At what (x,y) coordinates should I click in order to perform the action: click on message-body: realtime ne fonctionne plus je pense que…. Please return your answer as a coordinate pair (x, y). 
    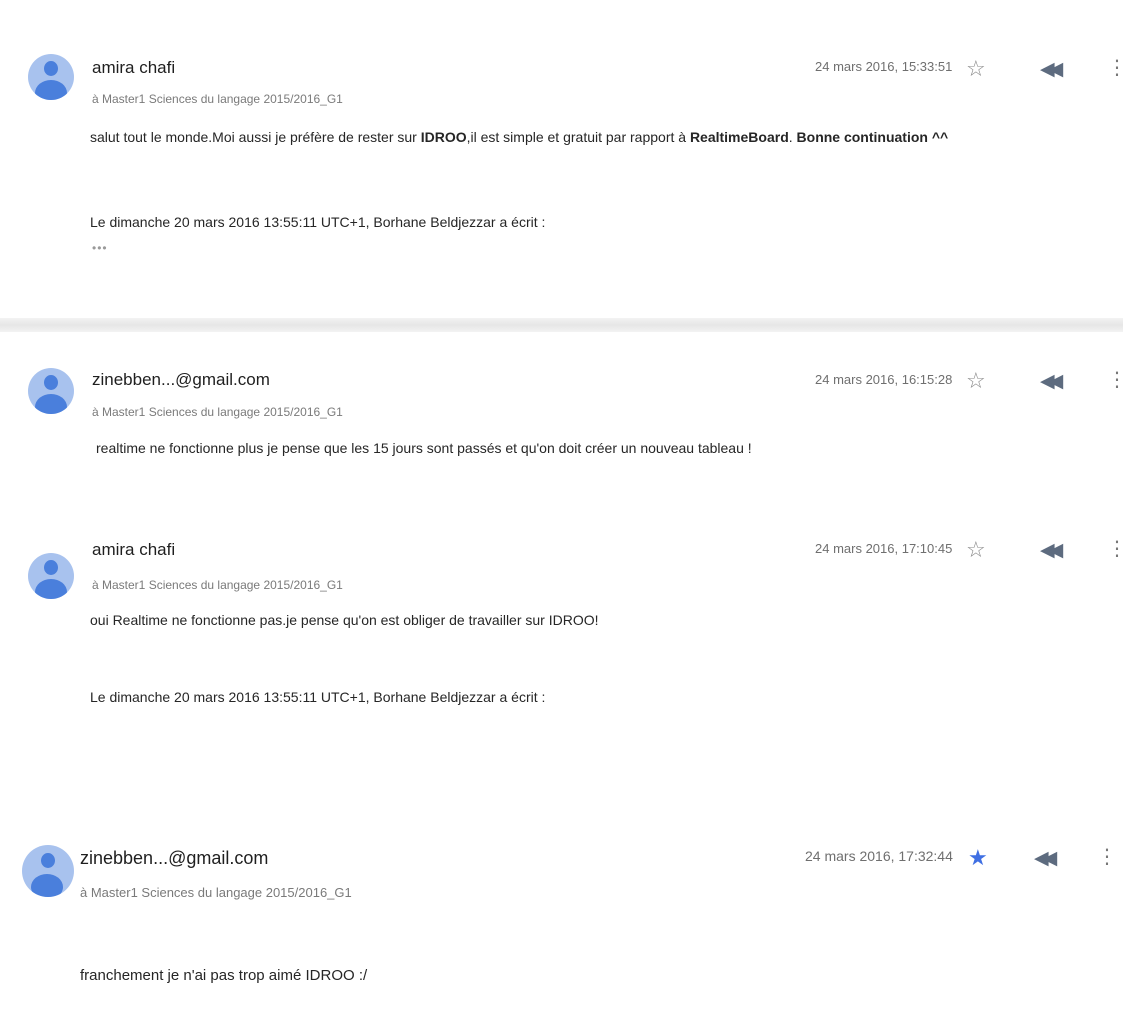
    Looking at the image, I should click on (424, 448).